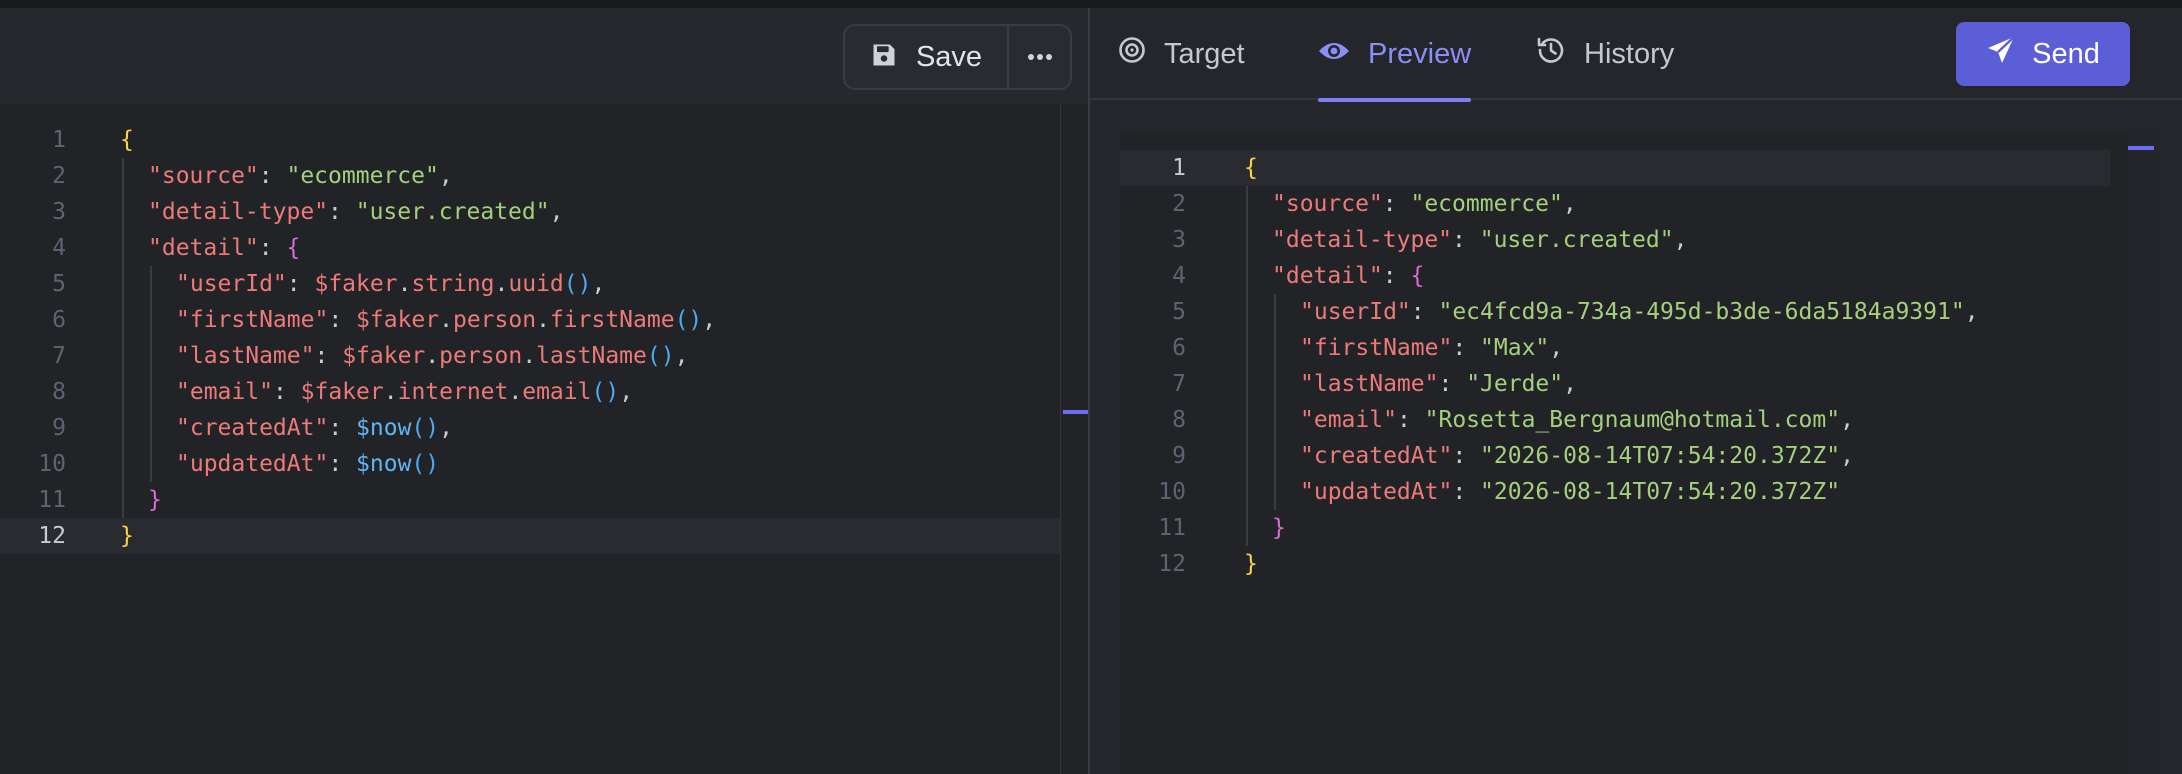 Image resolution: width=2182 pixels, height=774 pixels. Describe the element at coordinates (404, 284) in the screenshot. I see `code-token: .` at that location.